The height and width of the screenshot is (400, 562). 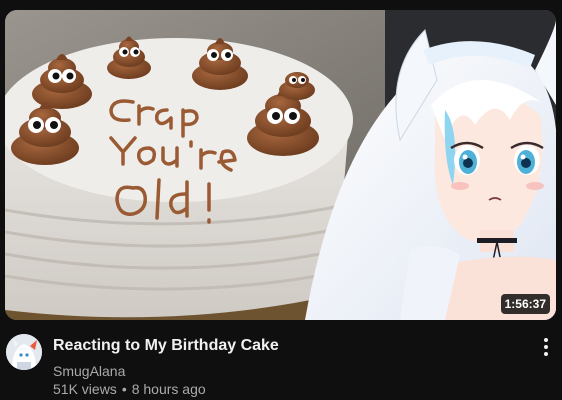 What do you see at coordinates (525, 304) in the screenshot?
I see `duration-badge: 1:56:37` at bounding box center [525, 304].